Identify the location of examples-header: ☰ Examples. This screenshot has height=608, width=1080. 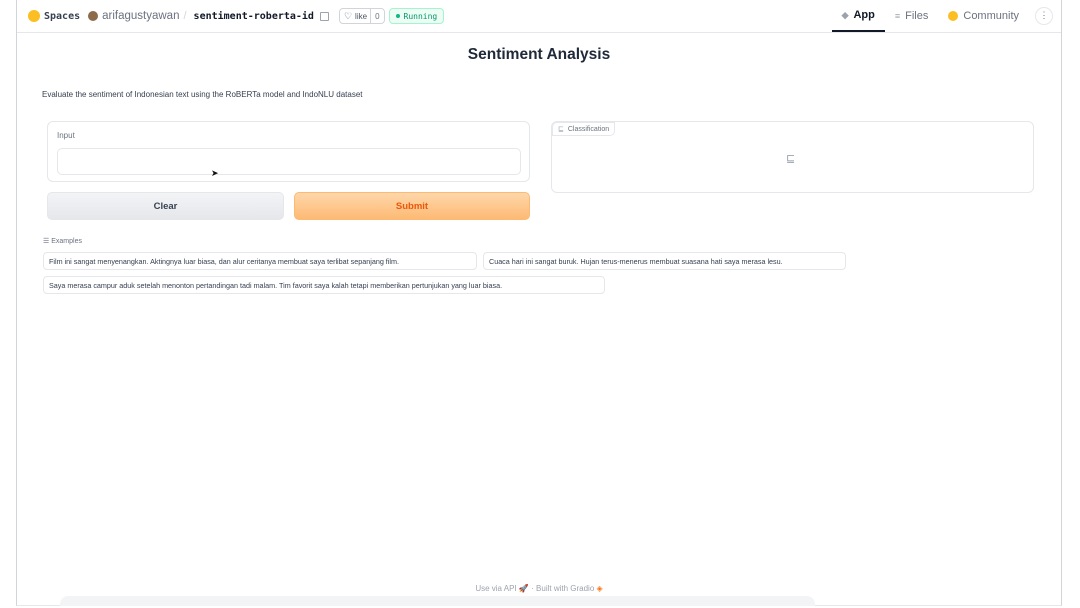
(62, 241).